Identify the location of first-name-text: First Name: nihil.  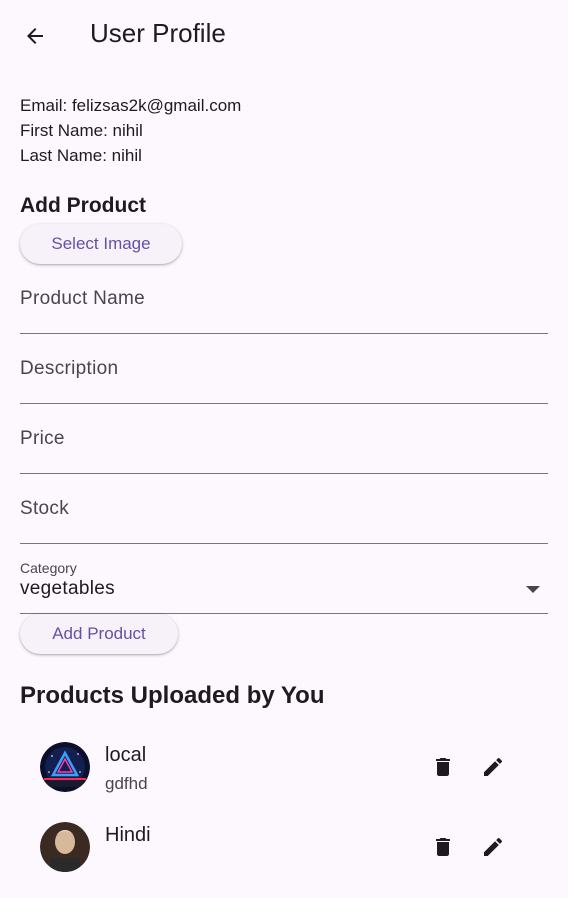
(81, 130).